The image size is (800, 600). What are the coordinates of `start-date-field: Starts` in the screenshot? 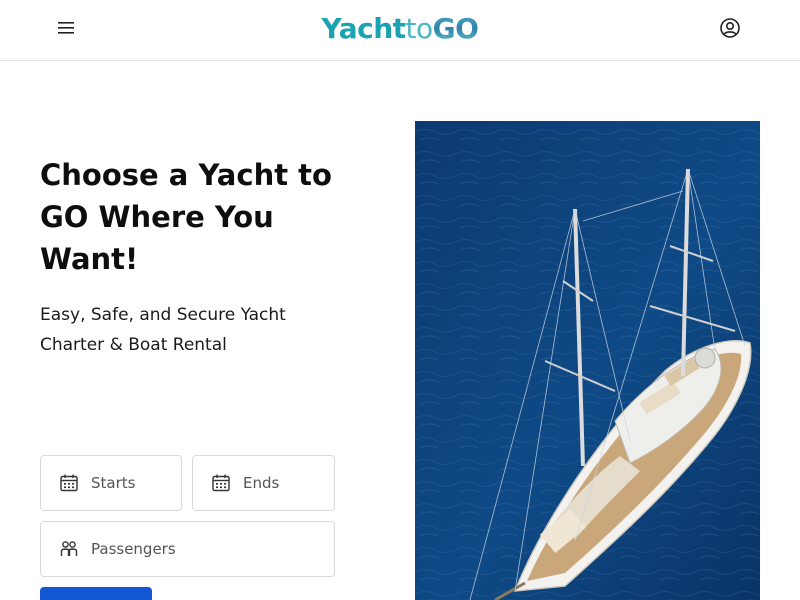 It's located at (111, 483).